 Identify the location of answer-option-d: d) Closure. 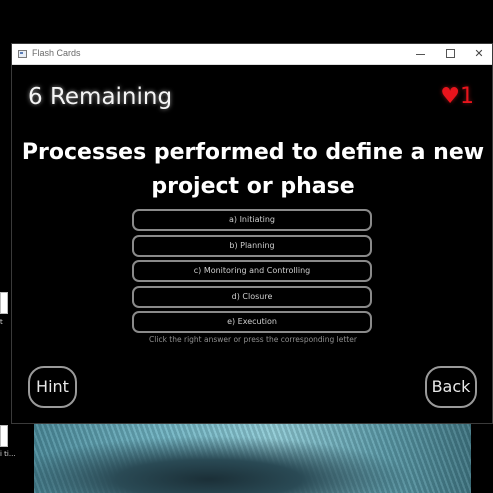
(252, 296).